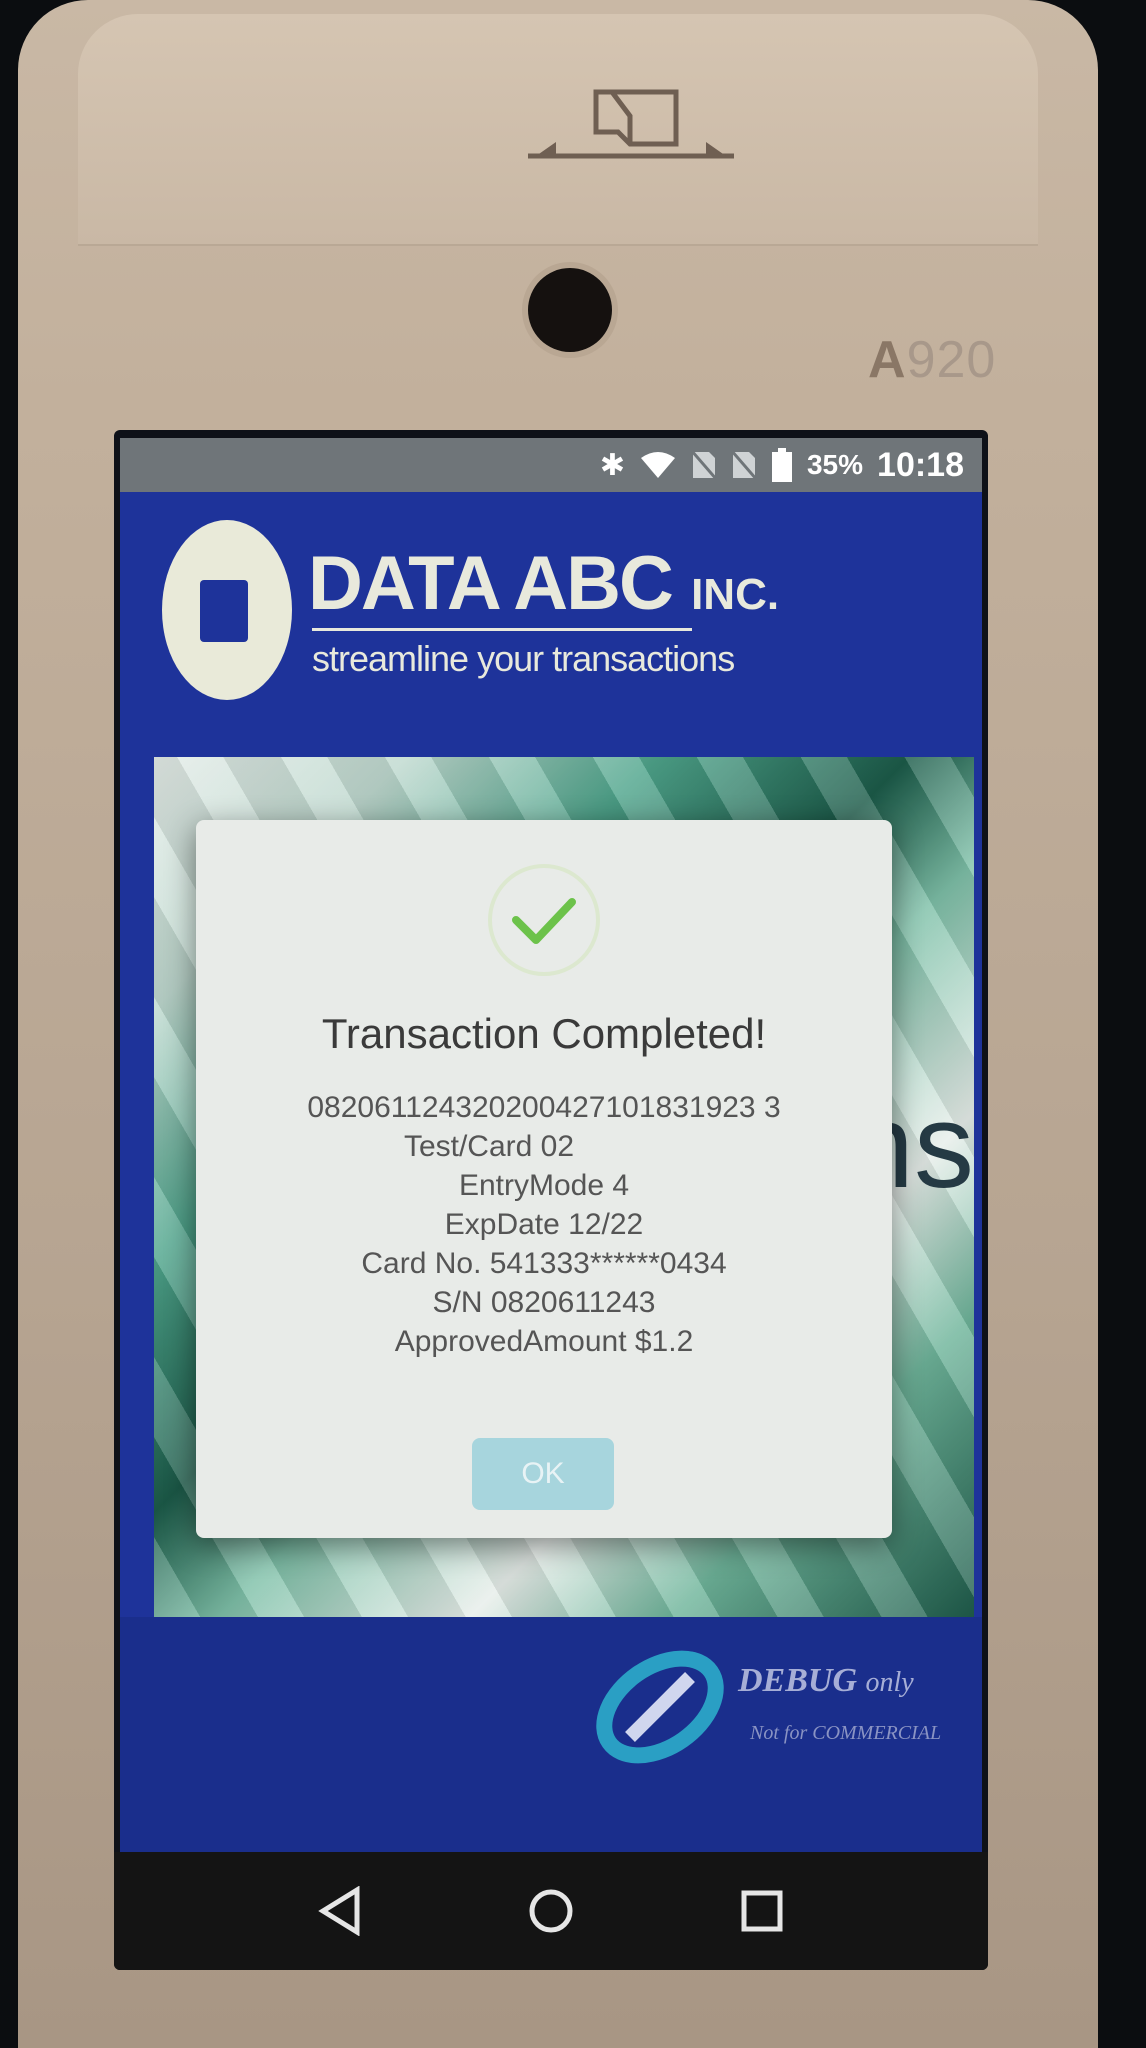  Describe the element at coordinates (781, 465) in the screenshot. I see `battery-icon` at that location.